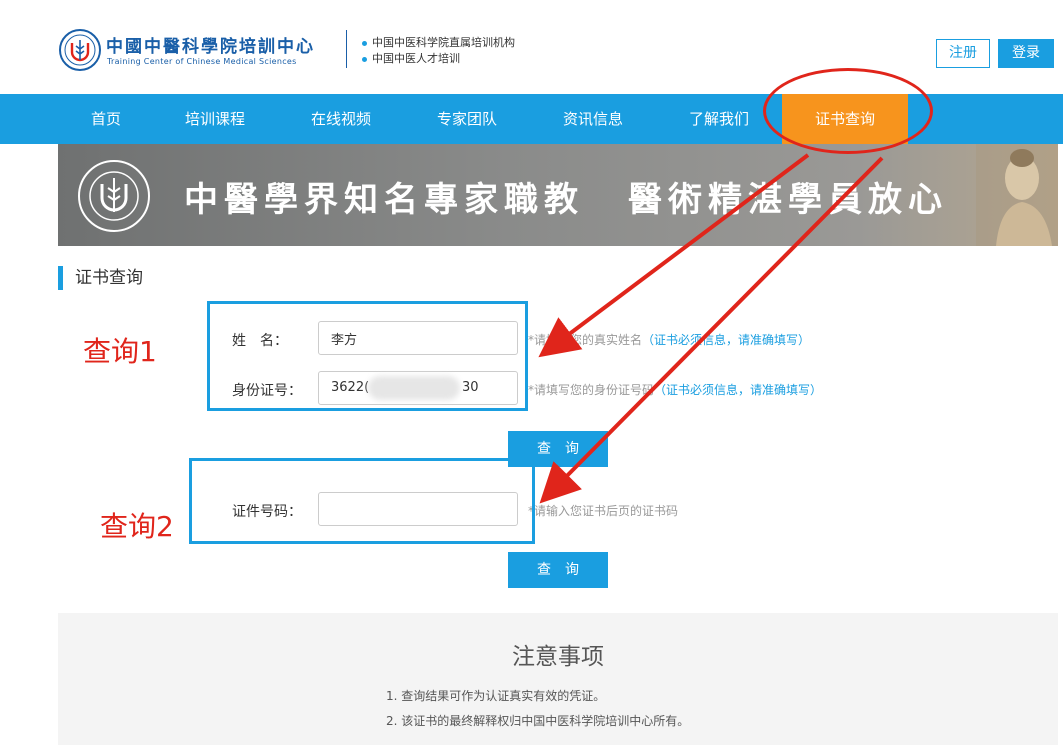 The image size is (1063, 745). What do you see at coordinates (719, 119) in the screenshot?
I see `nav-item-about: 了解我们` at bounding box center [719, 119].